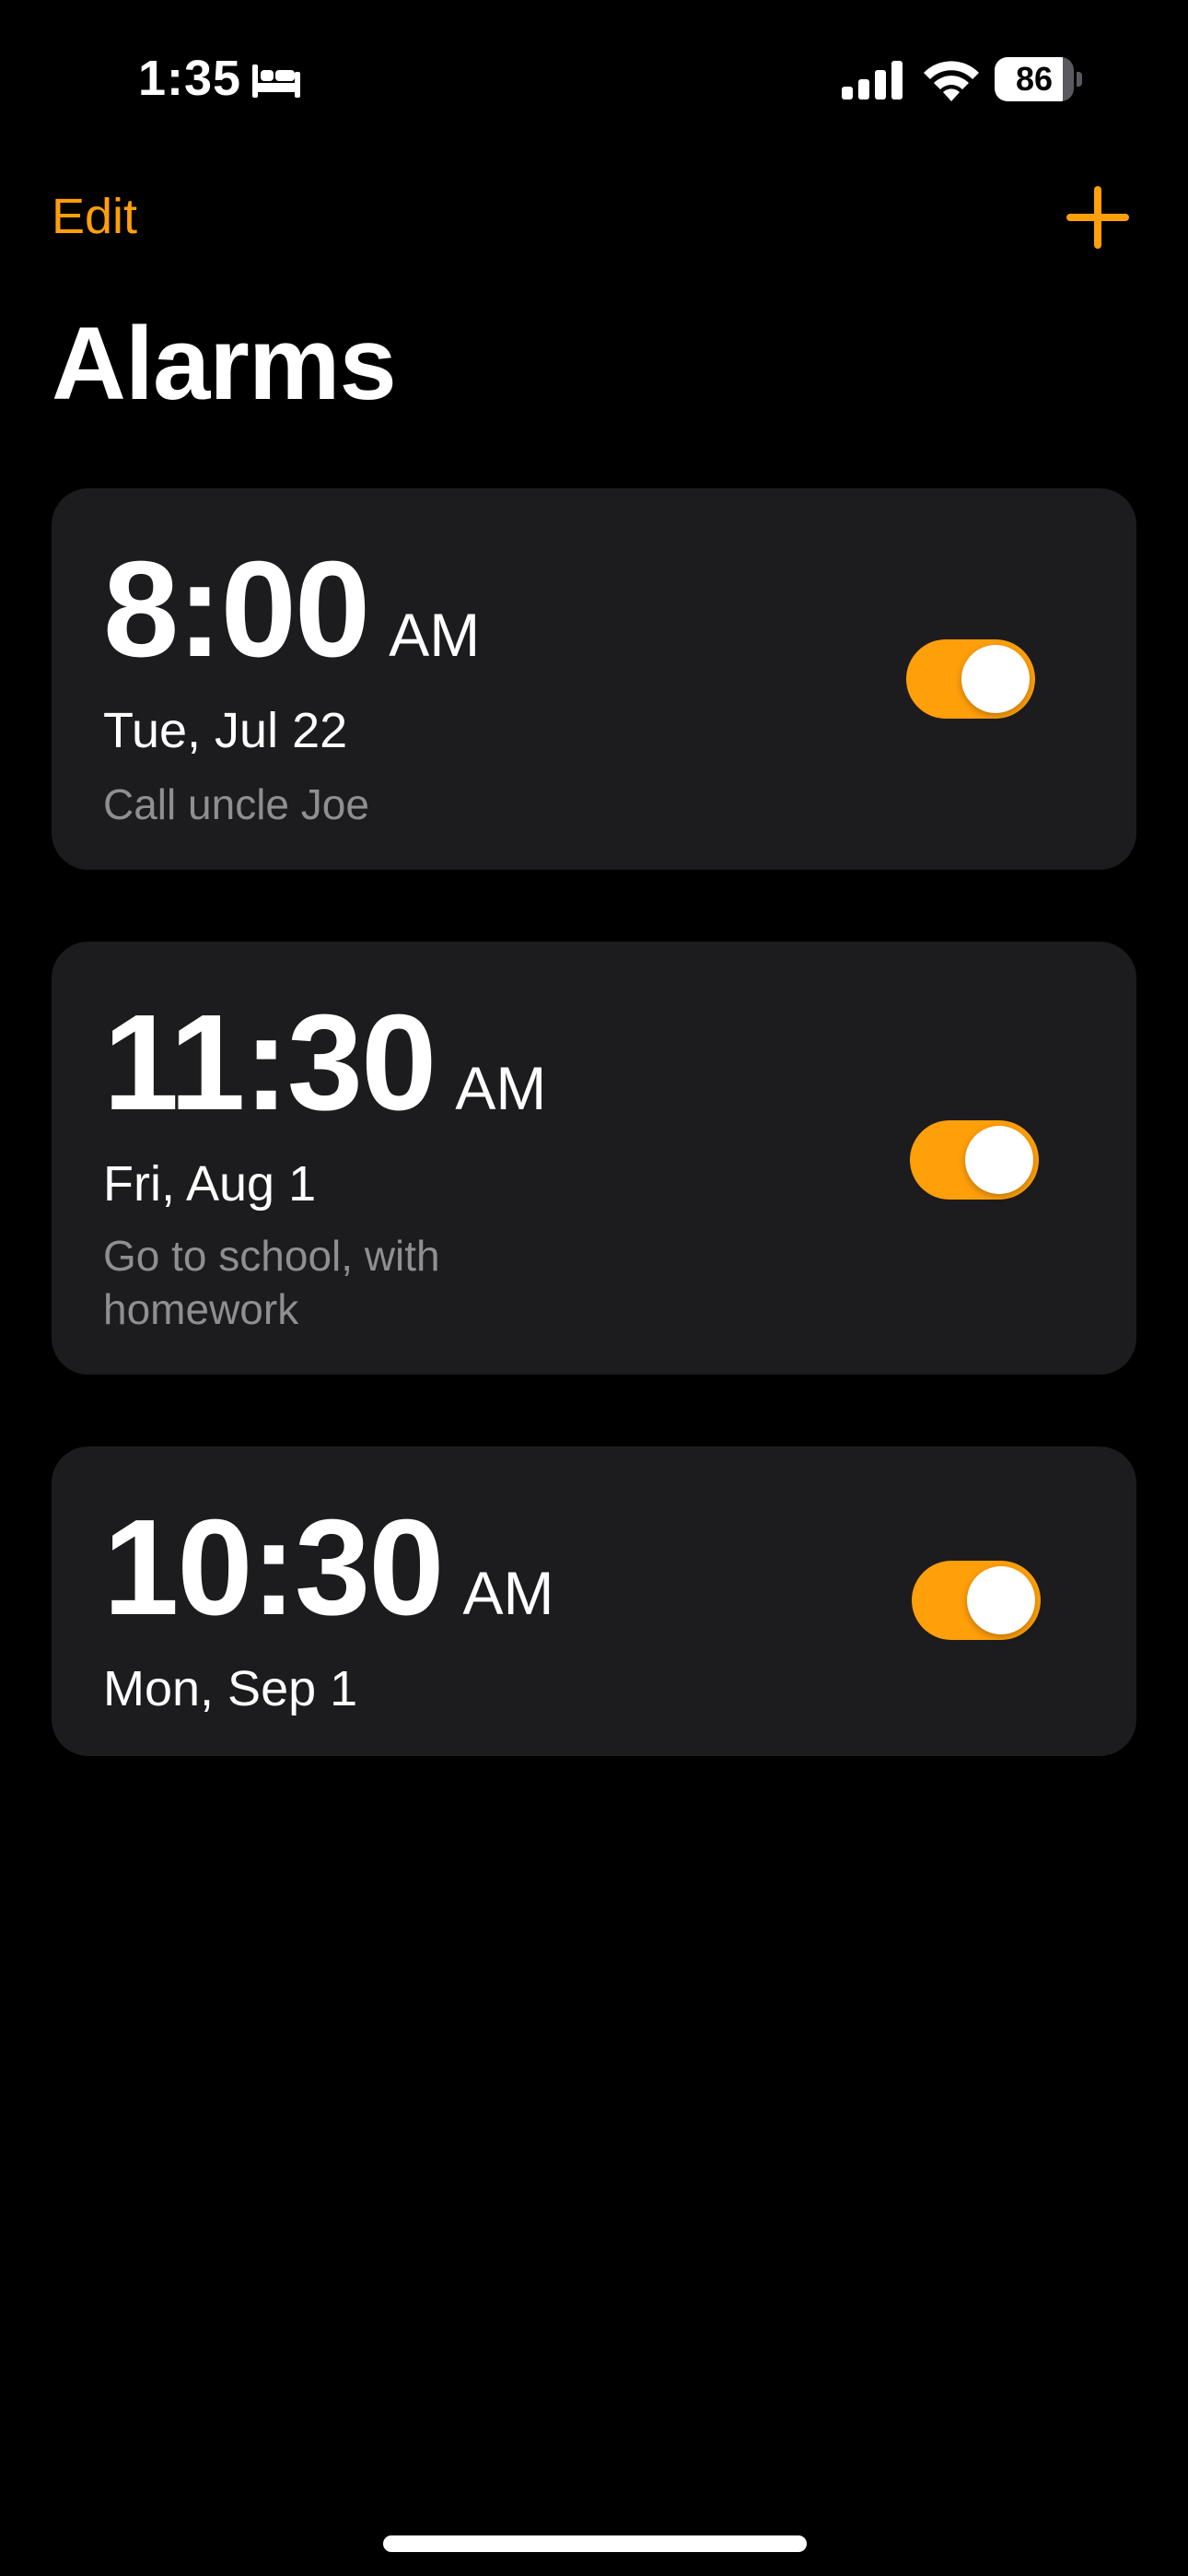 The width and height of the screenshot is (1188, 2576). I want to click on cellular-signal-icon, so click(872, 80).